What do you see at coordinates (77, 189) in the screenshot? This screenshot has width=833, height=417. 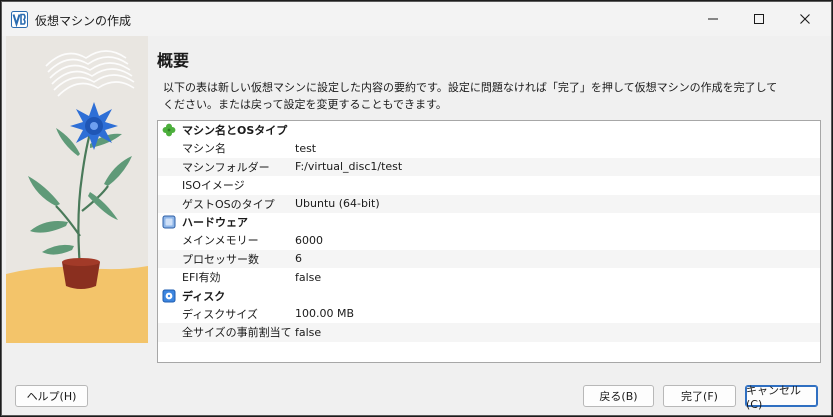 I see `wizard-illustration` at bounding box center [77, 189].